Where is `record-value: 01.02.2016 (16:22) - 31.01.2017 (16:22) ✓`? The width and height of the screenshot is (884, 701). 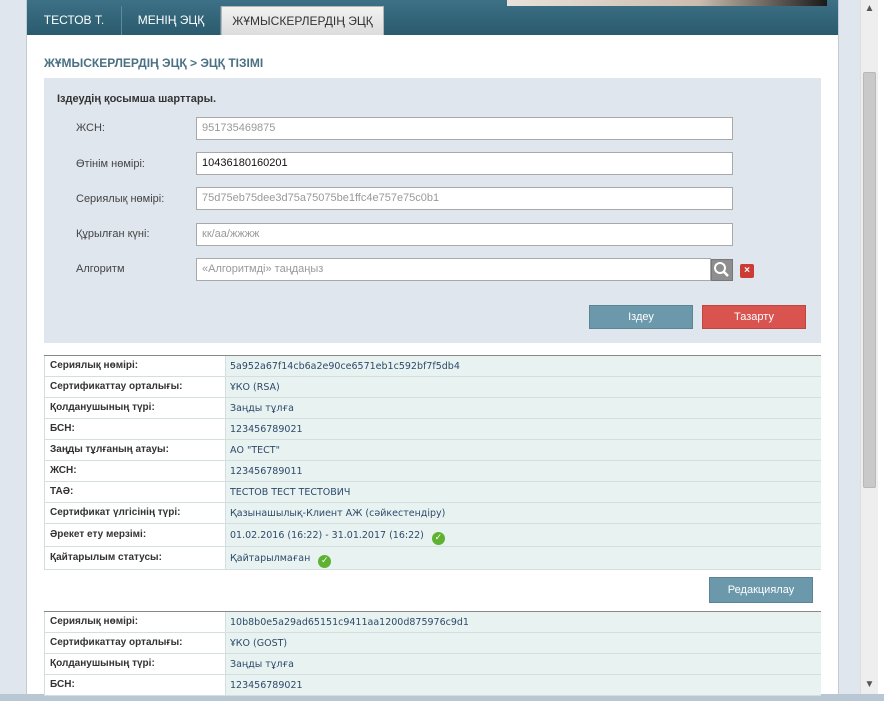
record-value: 01.02.2016 (16:22) - 31.01.2017 (16:22) ✓ is located at coordinates (523, 535).